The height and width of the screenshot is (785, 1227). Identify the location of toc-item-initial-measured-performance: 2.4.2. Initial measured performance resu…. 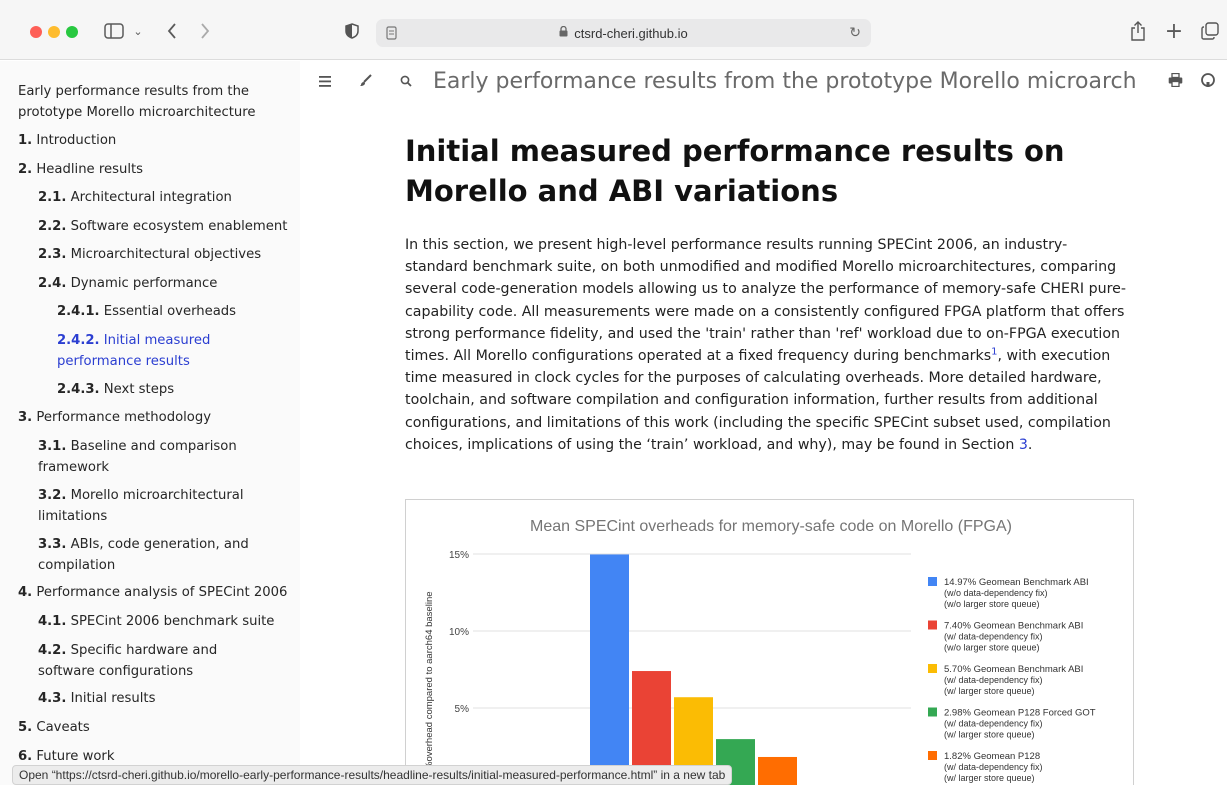
(174, 351).